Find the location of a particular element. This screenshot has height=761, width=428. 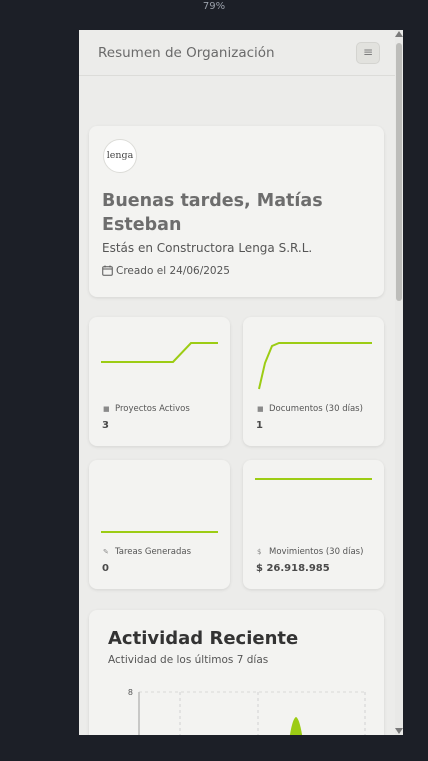

created-date-text: Creado el 24/06/2025 is located at coordinates (173, 271).